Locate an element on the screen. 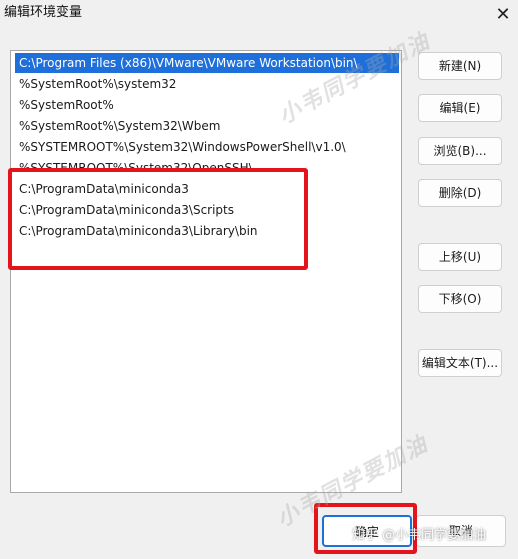  delete-button: 删除(D) is located at coordinates (460, 193).